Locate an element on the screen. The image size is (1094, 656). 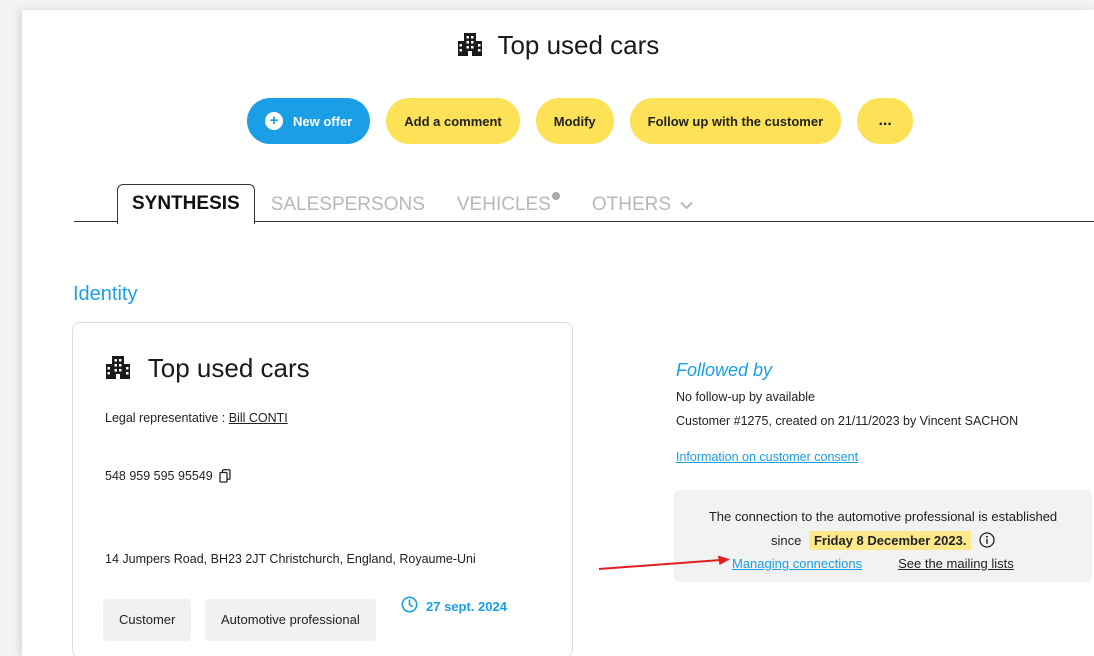
tab-others: OTHERS is located at coordinates (642, 205).